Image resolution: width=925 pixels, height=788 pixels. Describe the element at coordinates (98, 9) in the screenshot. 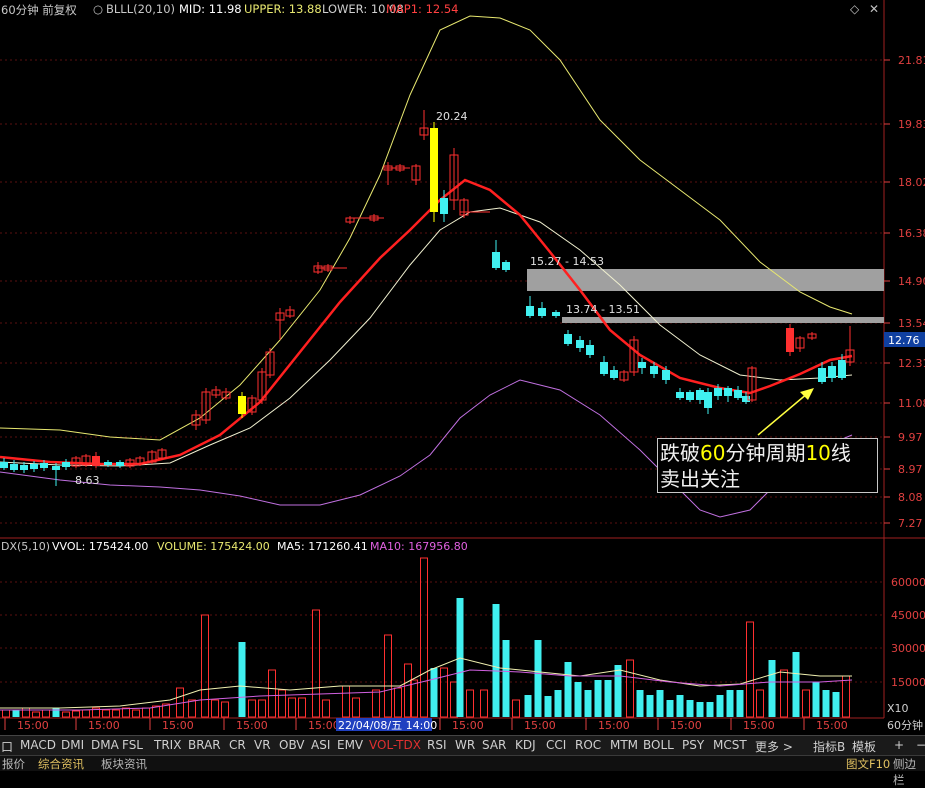

I see `indicator-settings-icon: ○` at that location.